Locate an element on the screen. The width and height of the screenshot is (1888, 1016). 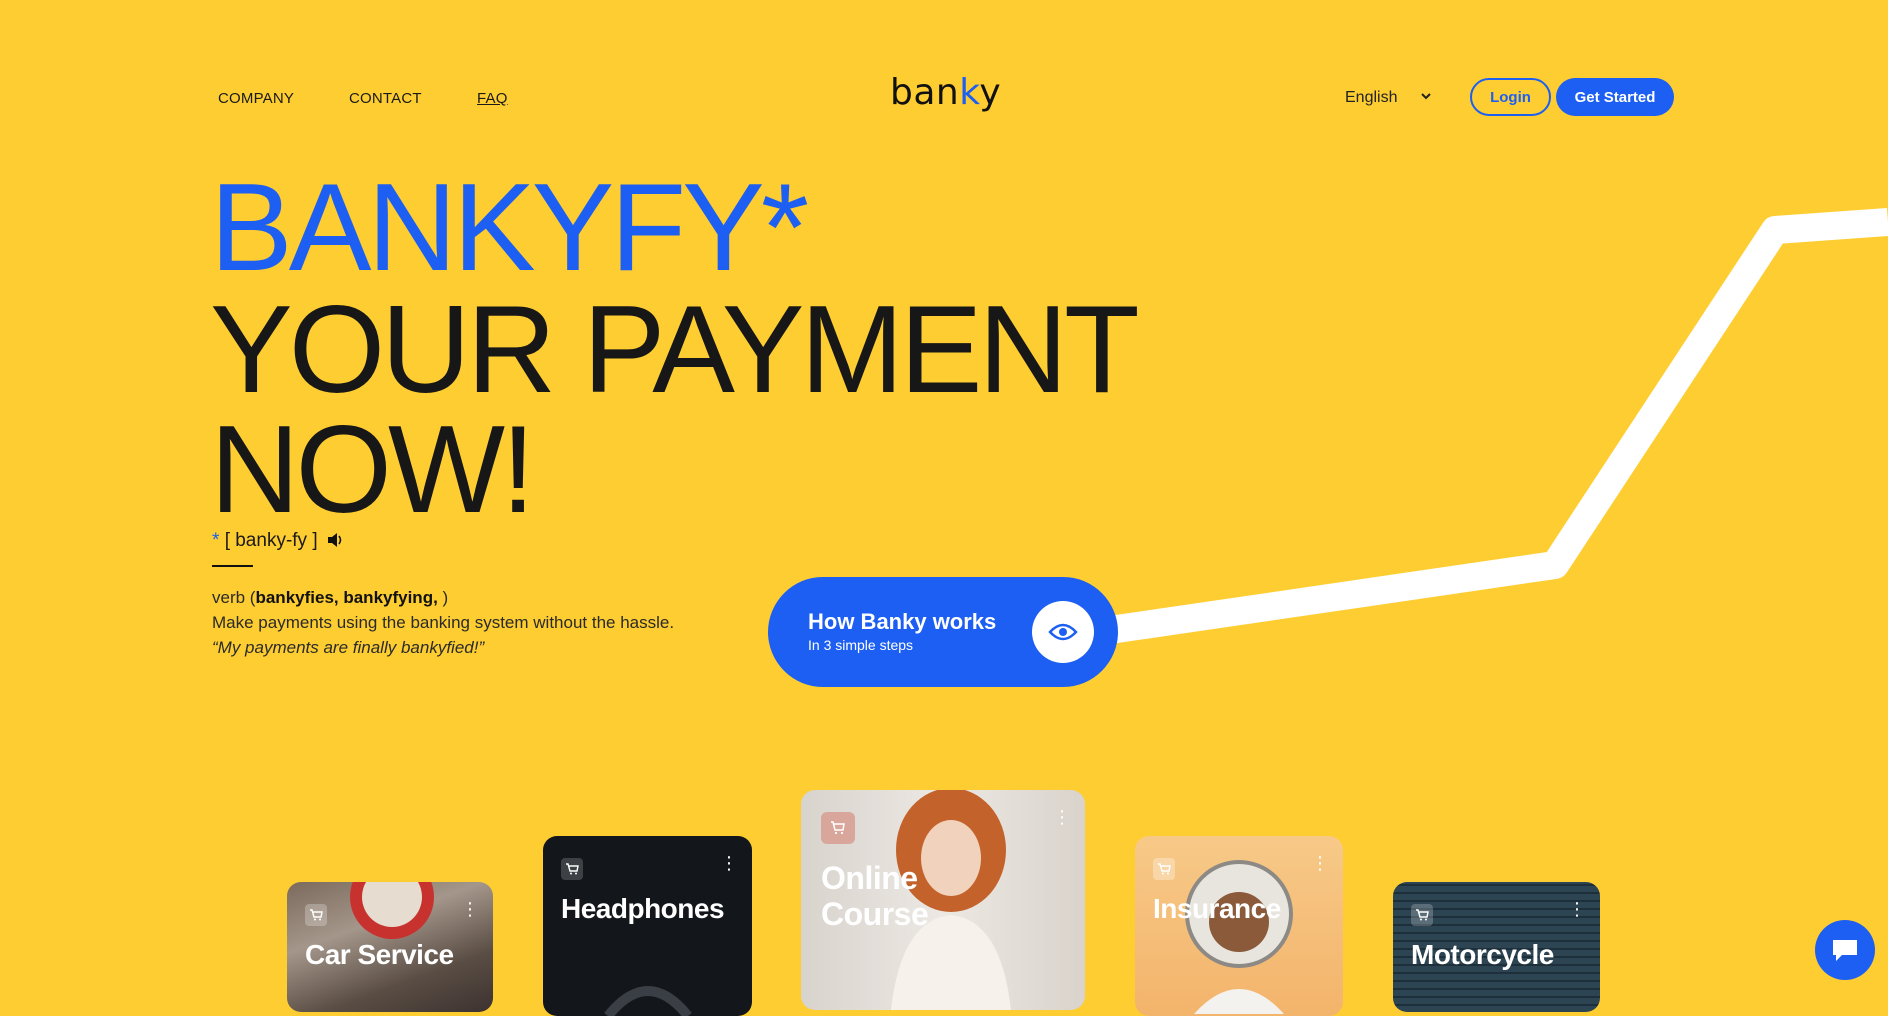
card-title: Insurance is located at coordinates (1217, 908).